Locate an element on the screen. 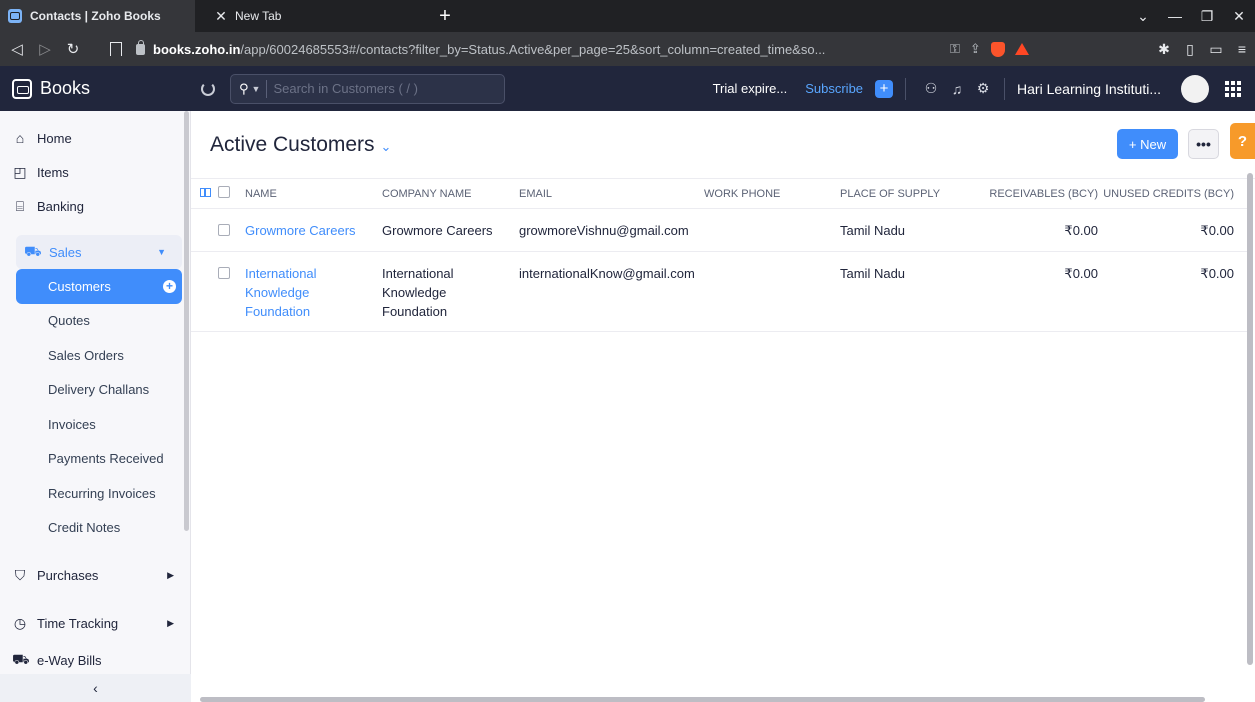 The width and height of the screenshot is (1255, 702). column-header-place-of-supply: PLACE OF SUPPLY is located at coordinates (908, 194).